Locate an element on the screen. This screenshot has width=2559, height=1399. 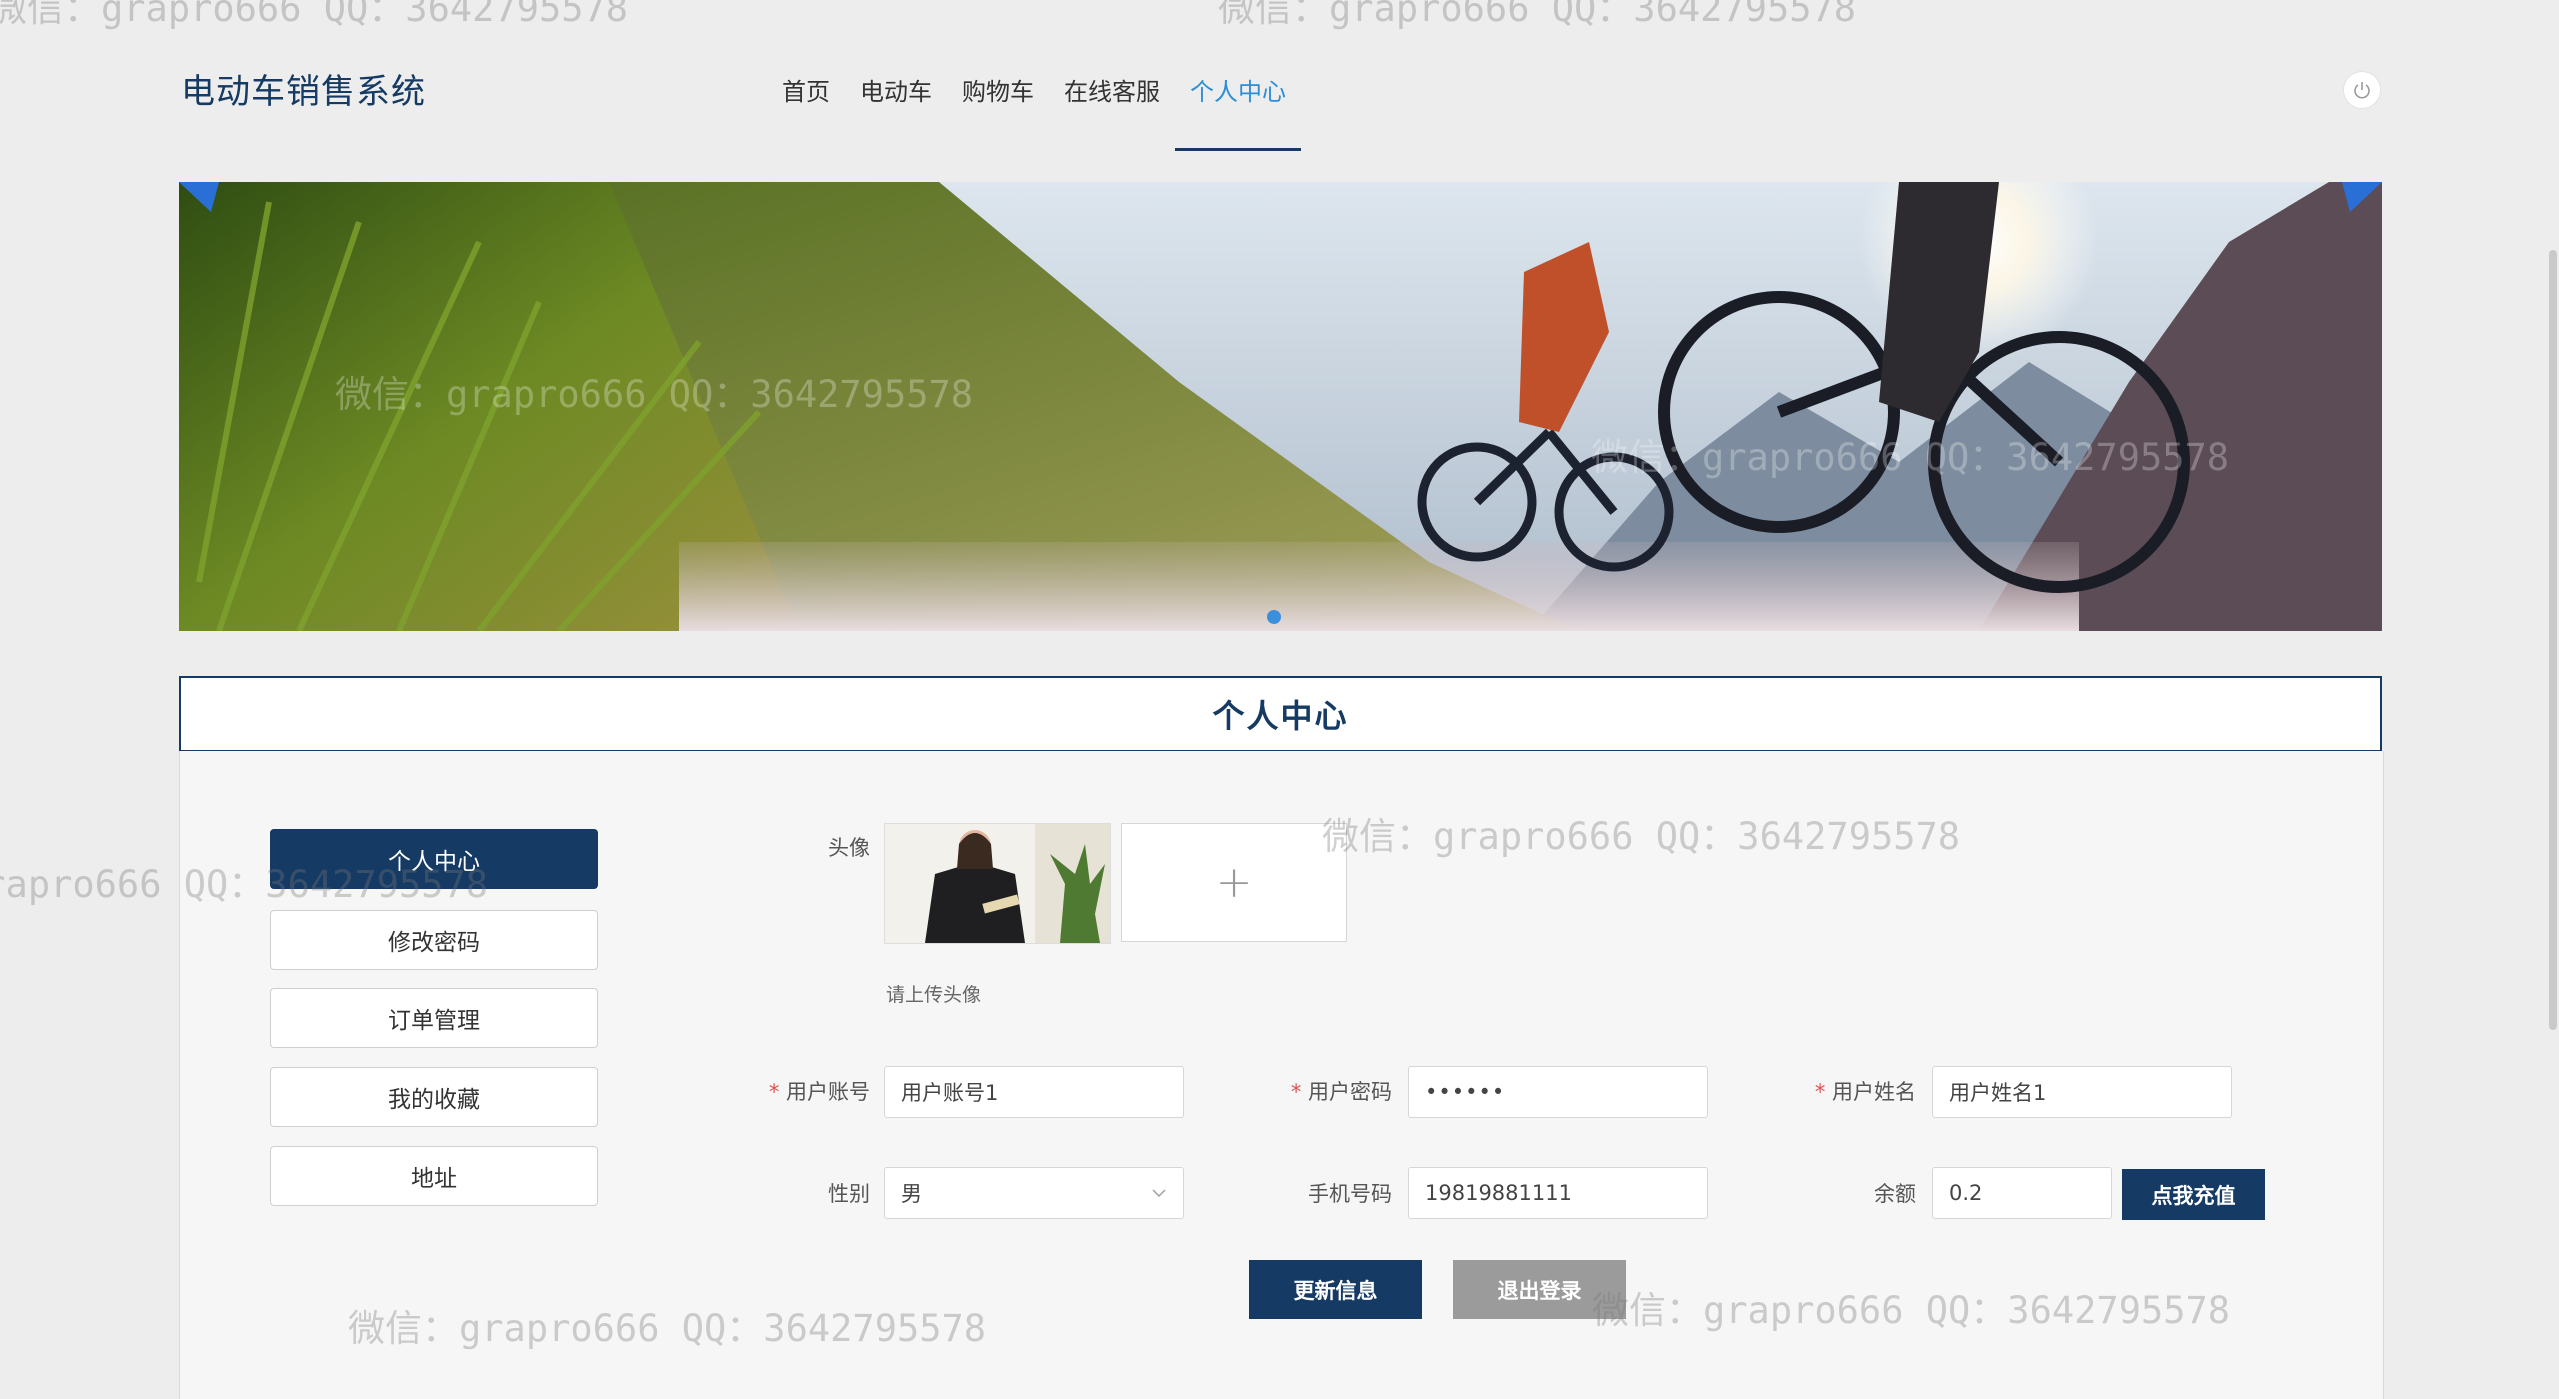
chevron-down-icon is located at coordinates (1159, 1193).